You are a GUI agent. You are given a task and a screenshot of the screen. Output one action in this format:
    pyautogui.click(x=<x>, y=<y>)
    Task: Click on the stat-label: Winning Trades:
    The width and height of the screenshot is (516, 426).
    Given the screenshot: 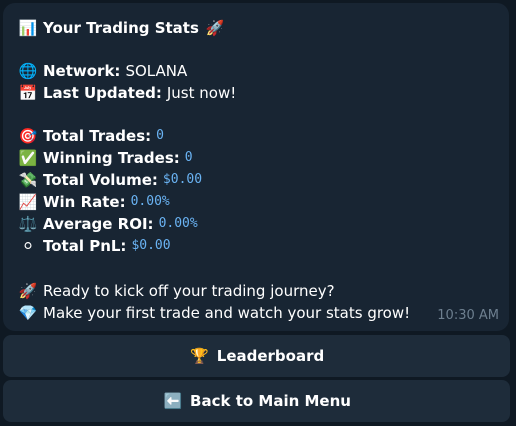 What is the action you would take?
    pyautogui.click(x=111, y=158)
    